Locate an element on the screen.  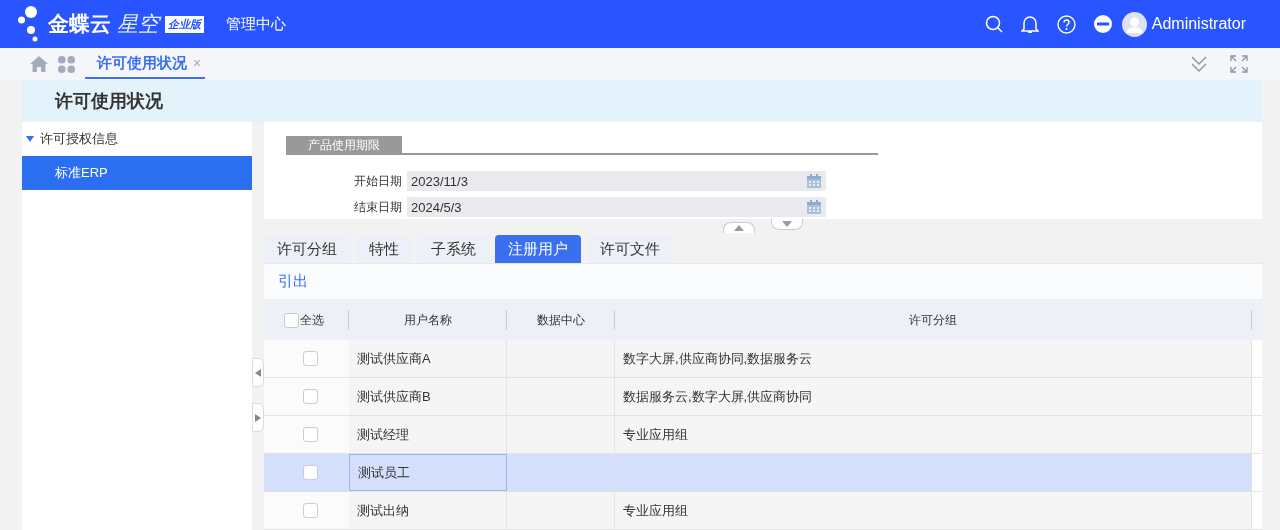
detail-tab: 许可分组 is located at coordinates (307, 249).